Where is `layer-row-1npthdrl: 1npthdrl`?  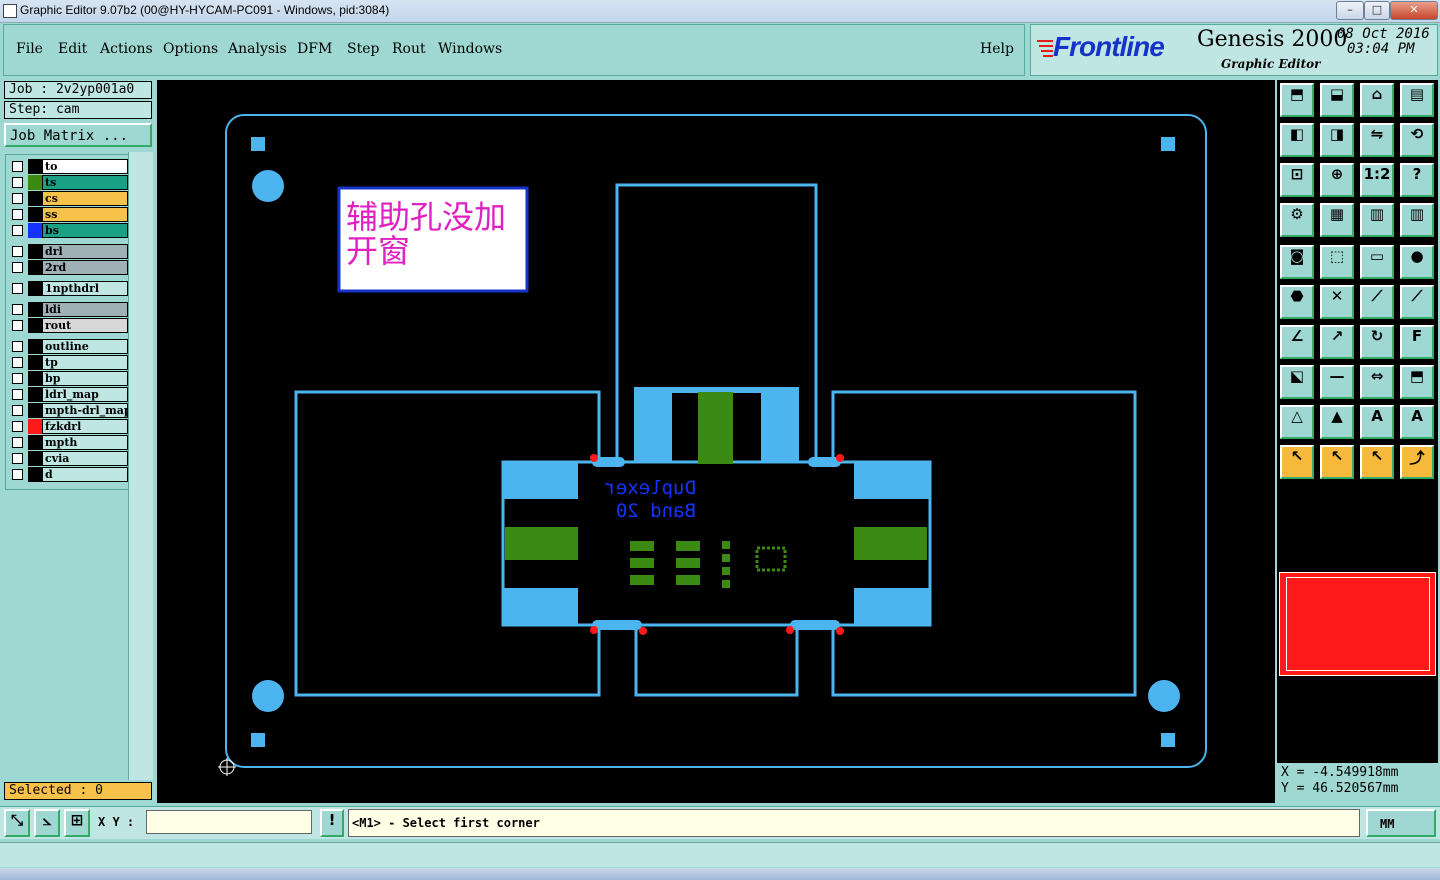
layer-row-1npthdrl: 1npthdrl is located at coordinates (68, 288).